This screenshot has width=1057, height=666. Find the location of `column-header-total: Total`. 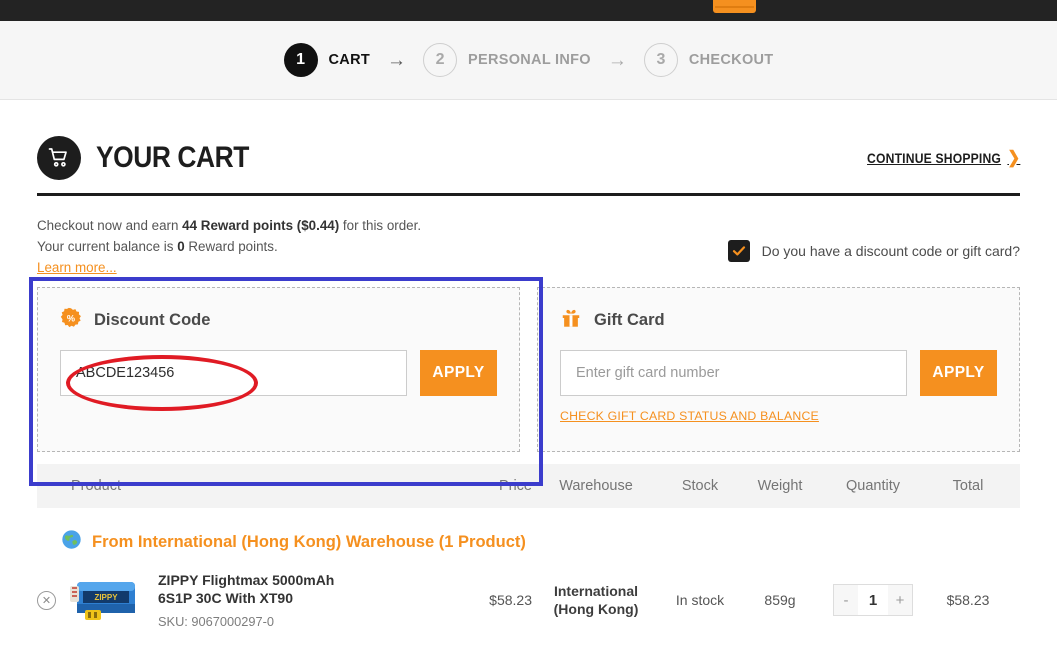

column-header-total: Total is located at coordinates (968, 486).